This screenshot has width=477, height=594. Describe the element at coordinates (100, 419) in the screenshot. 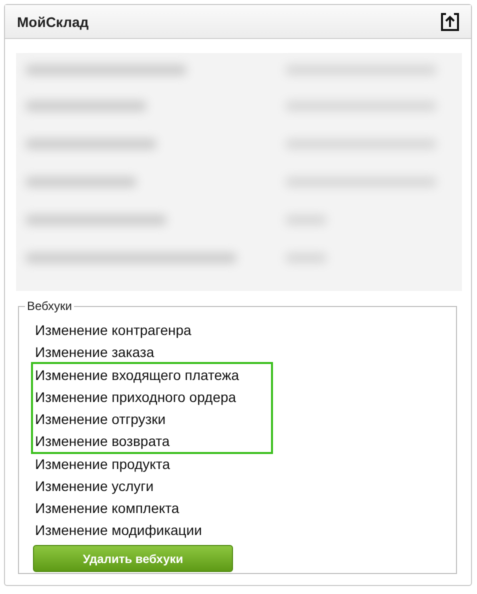

I see `webhook-item: Изменение отгрузки` at that location.